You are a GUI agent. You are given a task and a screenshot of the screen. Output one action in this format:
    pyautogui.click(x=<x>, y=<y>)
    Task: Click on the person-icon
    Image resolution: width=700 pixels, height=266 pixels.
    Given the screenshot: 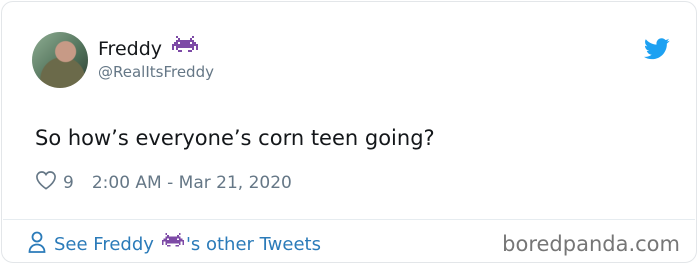 What is the action you would take?
    pyautogui.click(x=37, y=244)
    